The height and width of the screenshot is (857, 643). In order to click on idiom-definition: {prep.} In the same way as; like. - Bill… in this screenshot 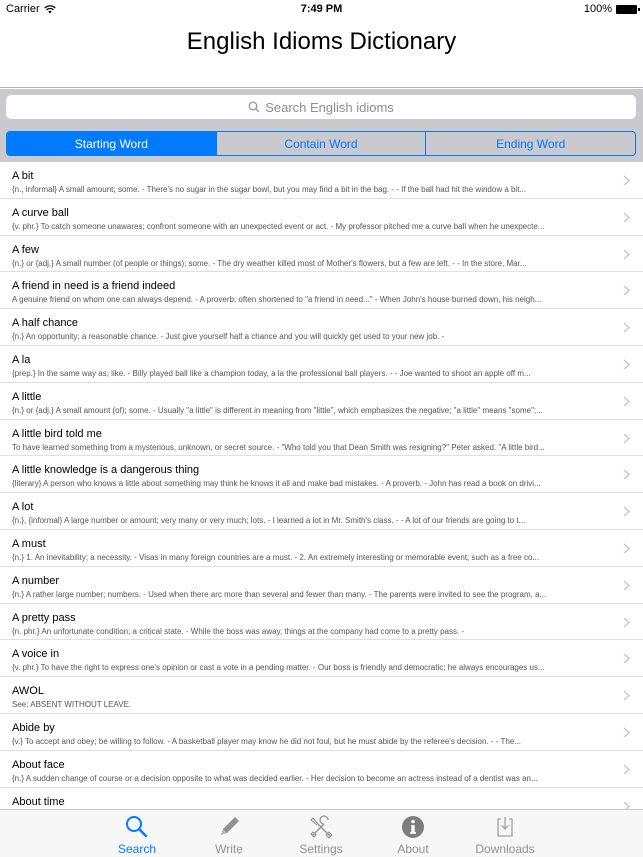, I will do `click(271, 373)`.